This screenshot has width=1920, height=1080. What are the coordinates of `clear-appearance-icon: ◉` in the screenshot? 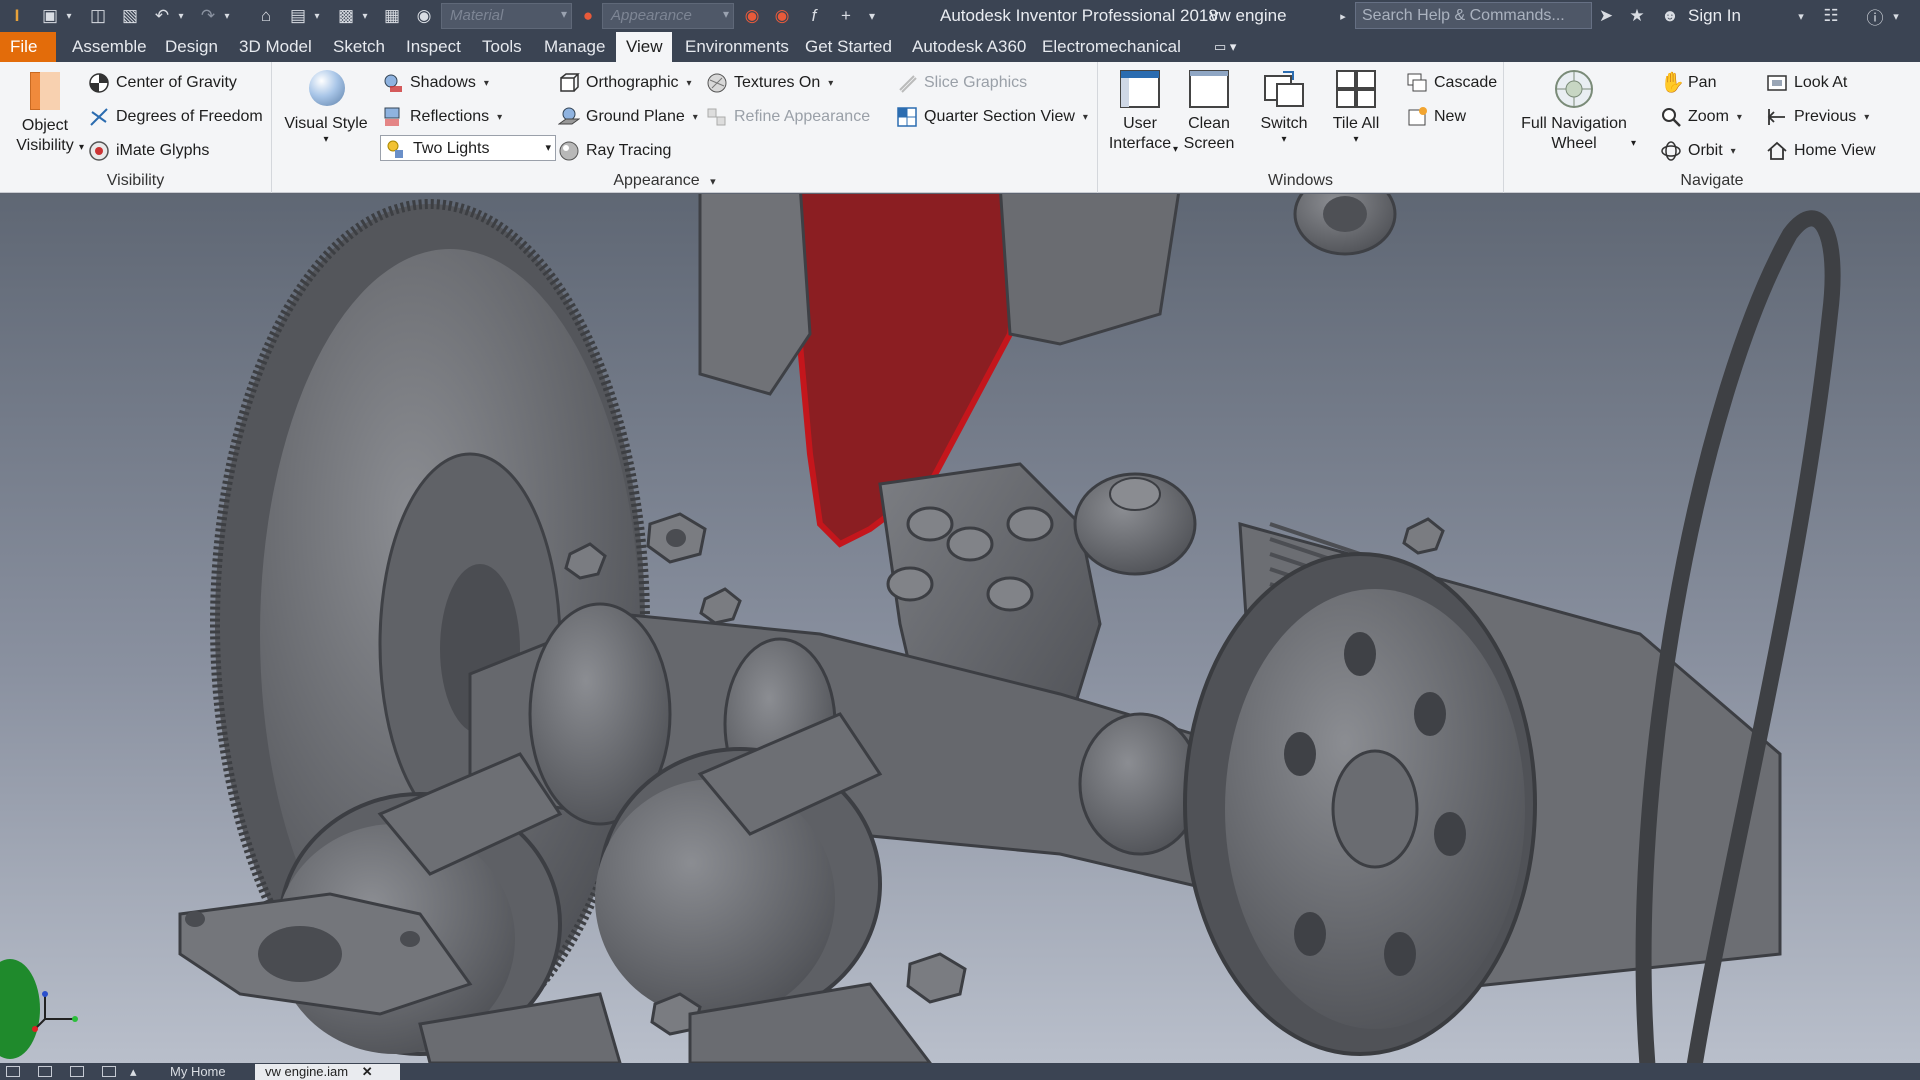 It's located at (782, 16).